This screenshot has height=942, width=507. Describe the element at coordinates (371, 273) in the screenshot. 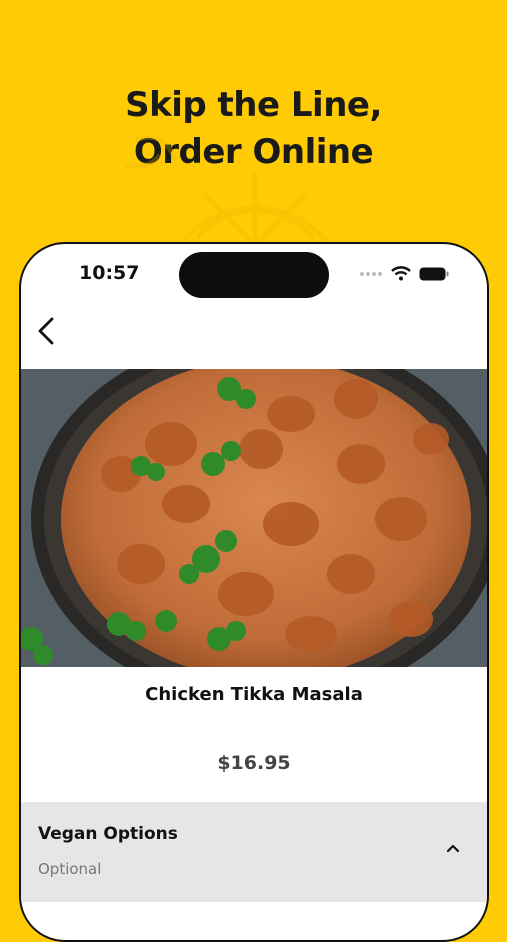

I see `signal-dots-icon` at that location.